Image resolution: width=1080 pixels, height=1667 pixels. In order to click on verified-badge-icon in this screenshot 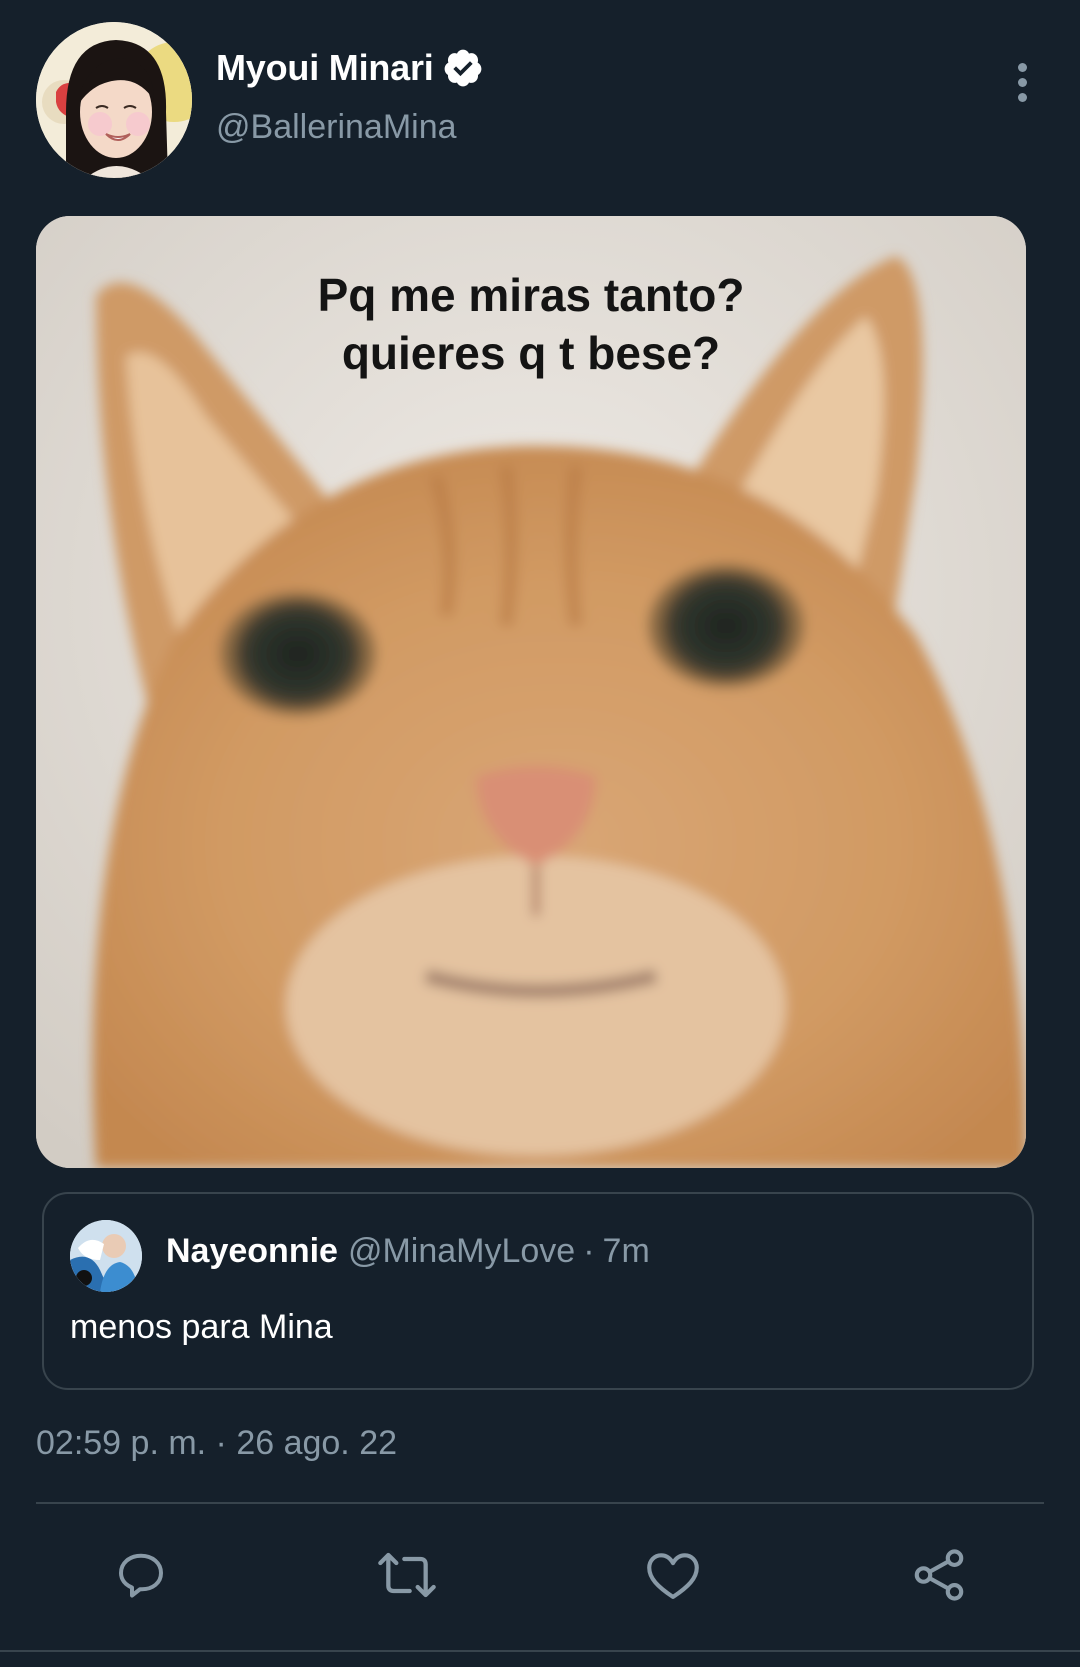, I will do `click(462, 68)`.